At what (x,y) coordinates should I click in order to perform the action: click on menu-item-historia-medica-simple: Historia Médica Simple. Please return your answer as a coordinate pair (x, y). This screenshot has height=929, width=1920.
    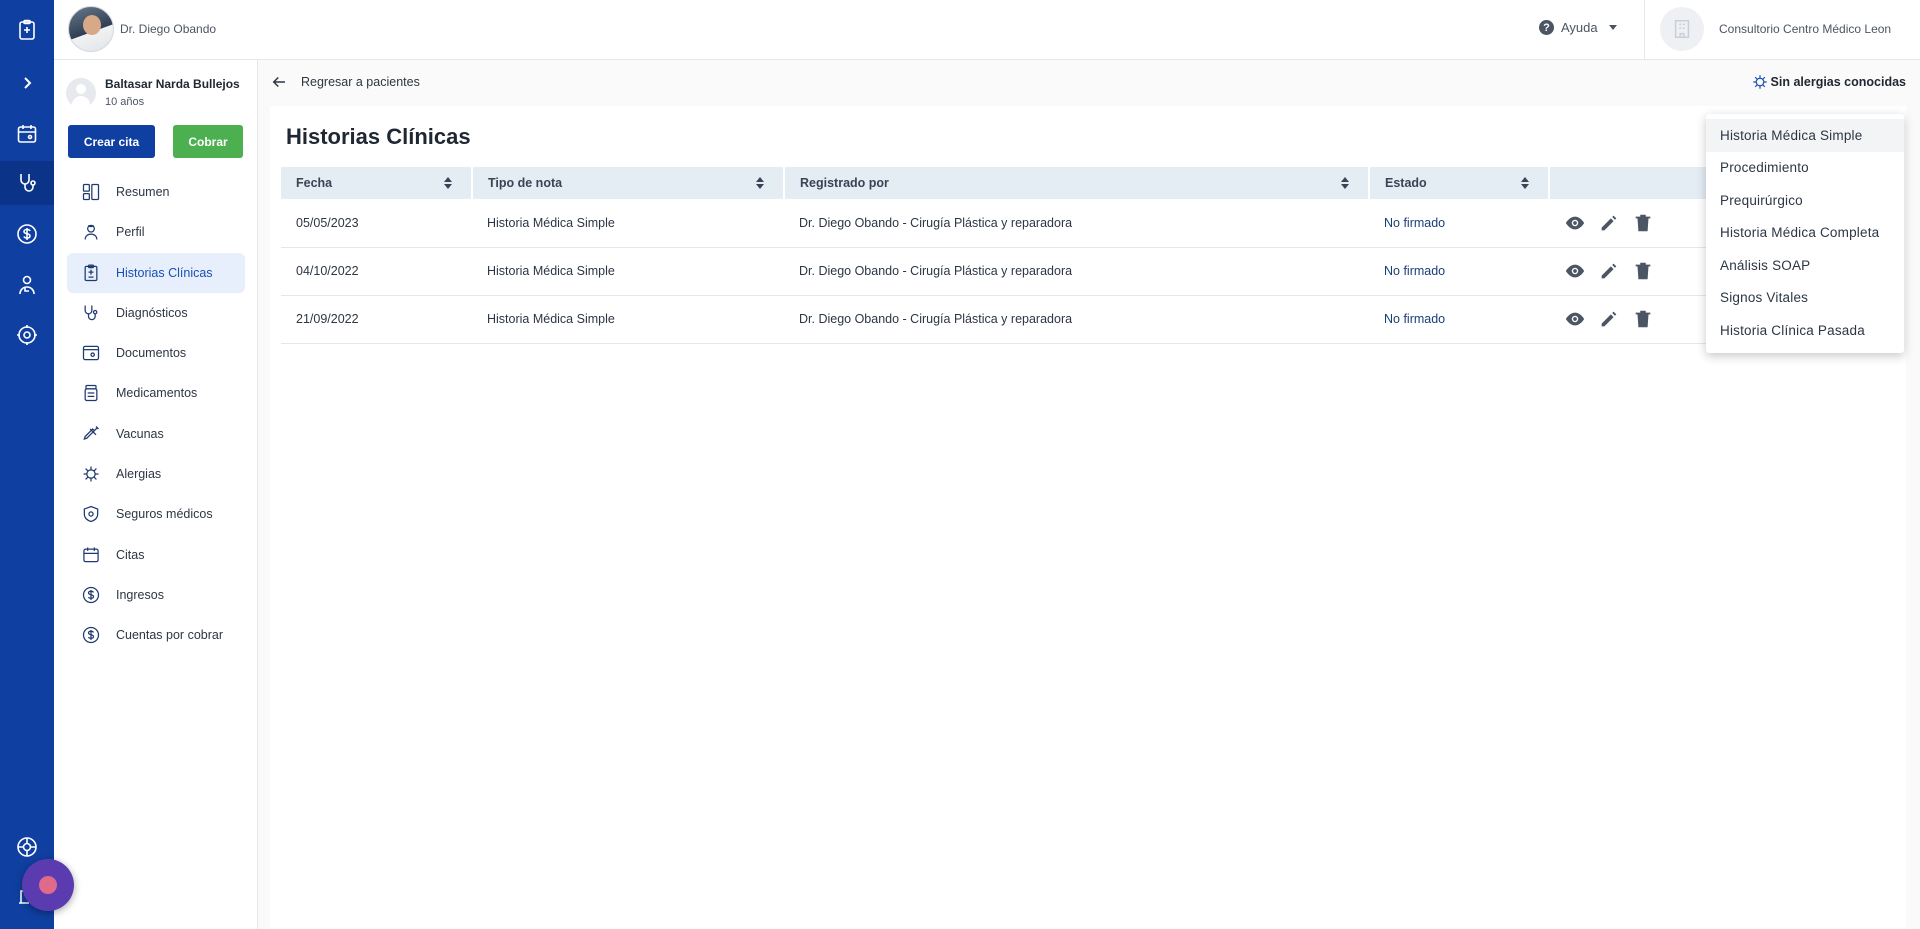
    Looking at the image, I should click on (1805, 135).